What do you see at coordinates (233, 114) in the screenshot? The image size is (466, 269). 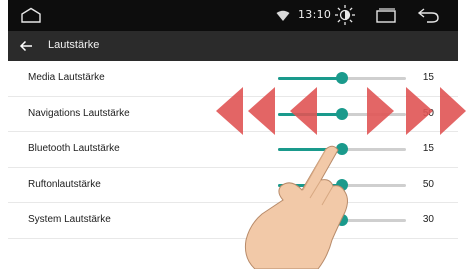 I see `volume-row-navigation: Navigations Lautstärke 50` at bounding box center [233, 114].